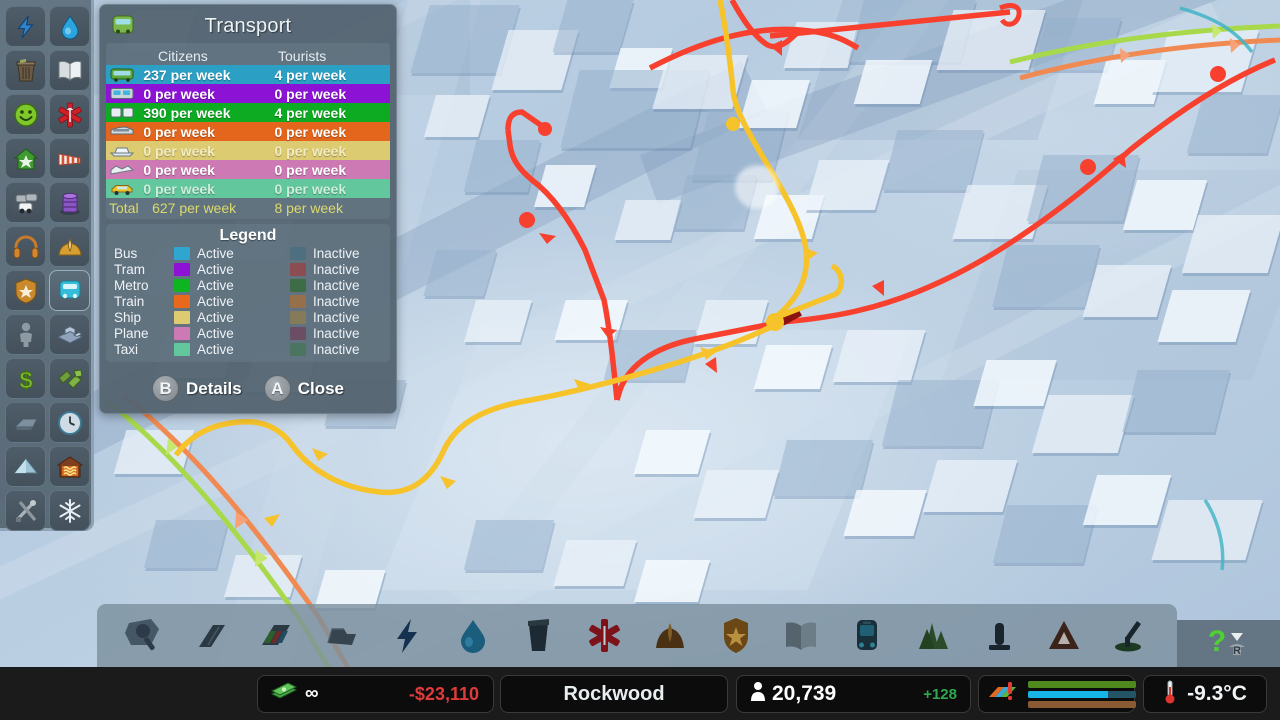 This screenshot has width=1280, height=720. What do you see at coordinates (215, 317) in the screenshot?
I see `legend-active-label: Active` at bounding box center [215, 317].